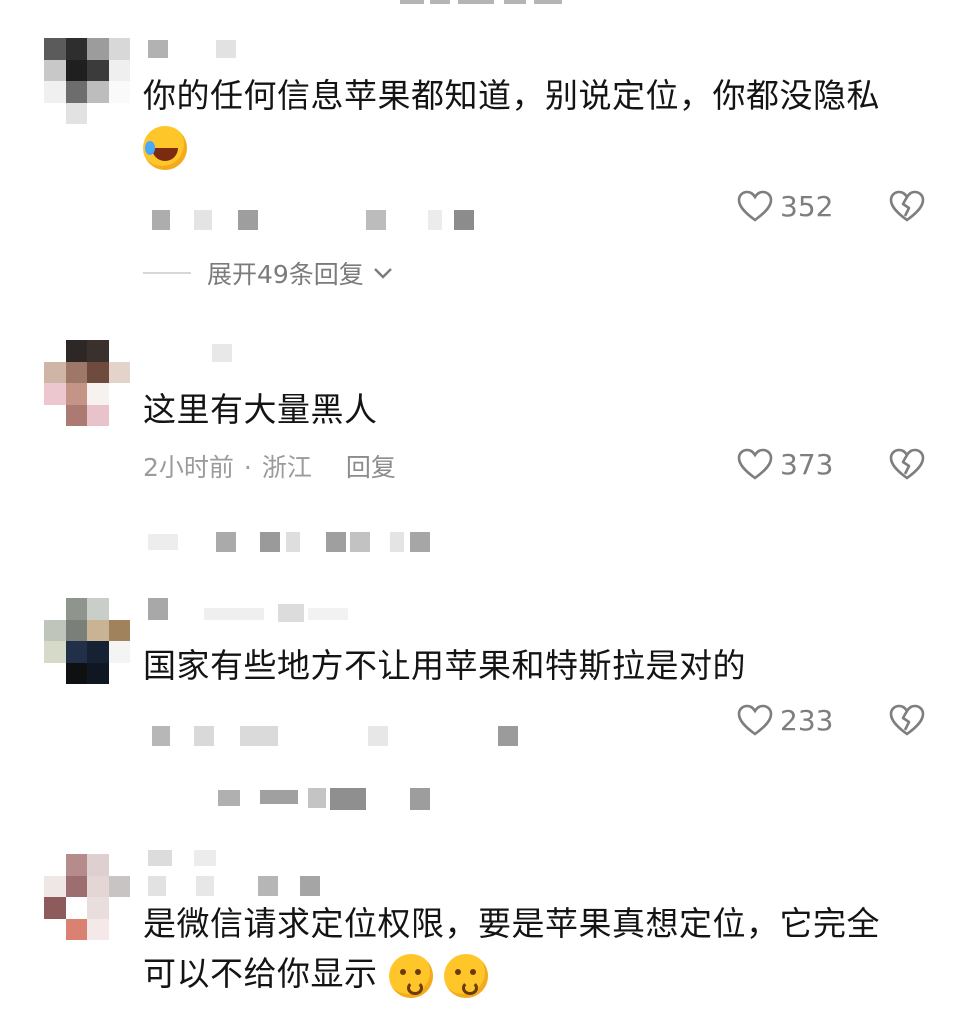 This screenshot has width=960, height=1011. I want to click on comment-text-line-1: 是微信请求定位权限，要是苹果真想定位，它完全, so click(511, 923).